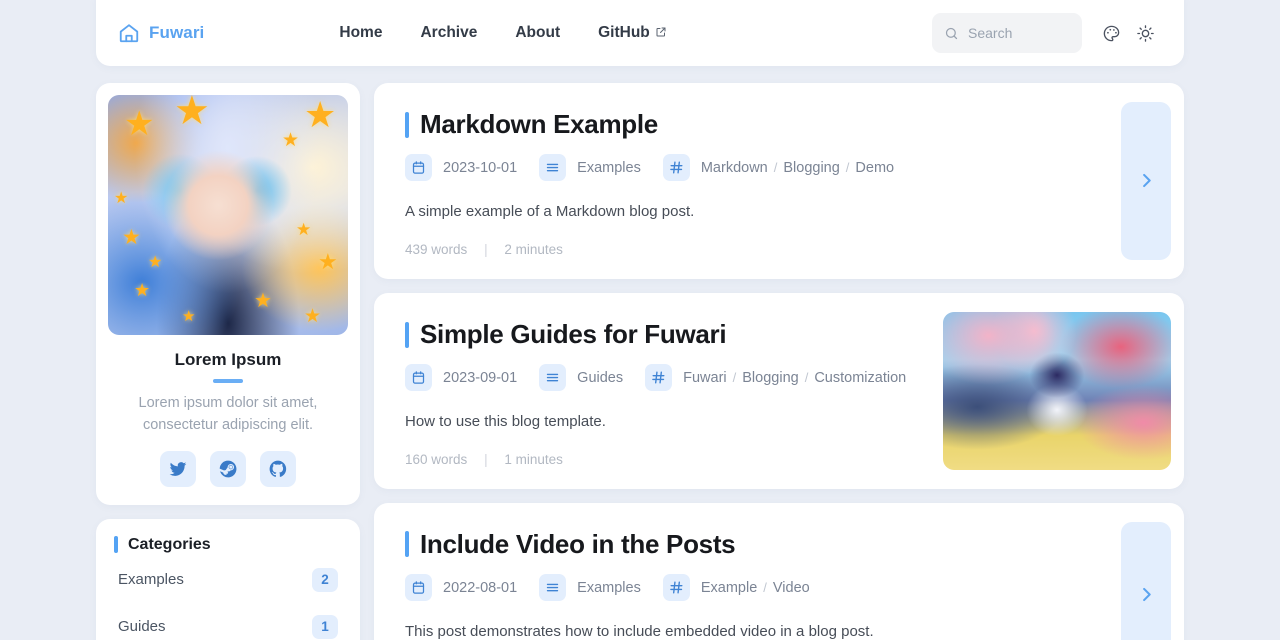 The image size is (1280, 640). I want to click on nav-link-home: Home, so click(360, 33).